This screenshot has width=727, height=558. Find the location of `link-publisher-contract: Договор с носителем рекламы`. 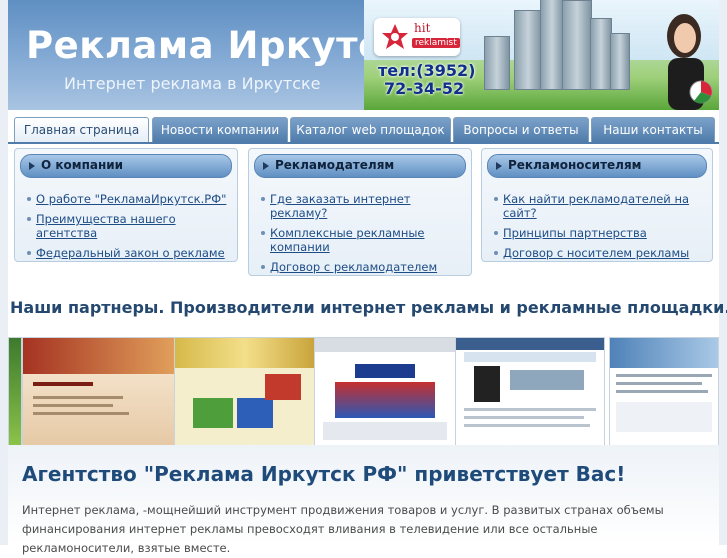

link-publisher-contract: Договор с носителем рекламы is located at coordinates (596, 253).